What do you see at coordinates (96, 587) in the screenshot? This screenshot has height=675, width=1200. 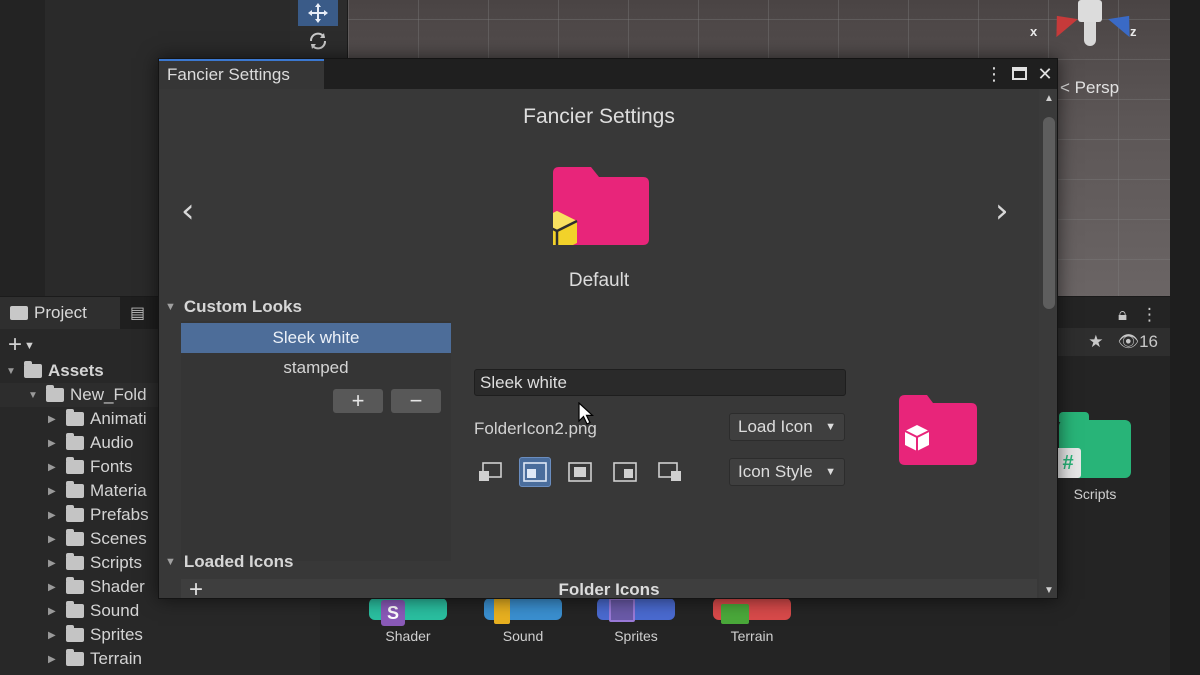 I see `tree-item-shader: ▶ Shader` at bounding box center [96, 587].